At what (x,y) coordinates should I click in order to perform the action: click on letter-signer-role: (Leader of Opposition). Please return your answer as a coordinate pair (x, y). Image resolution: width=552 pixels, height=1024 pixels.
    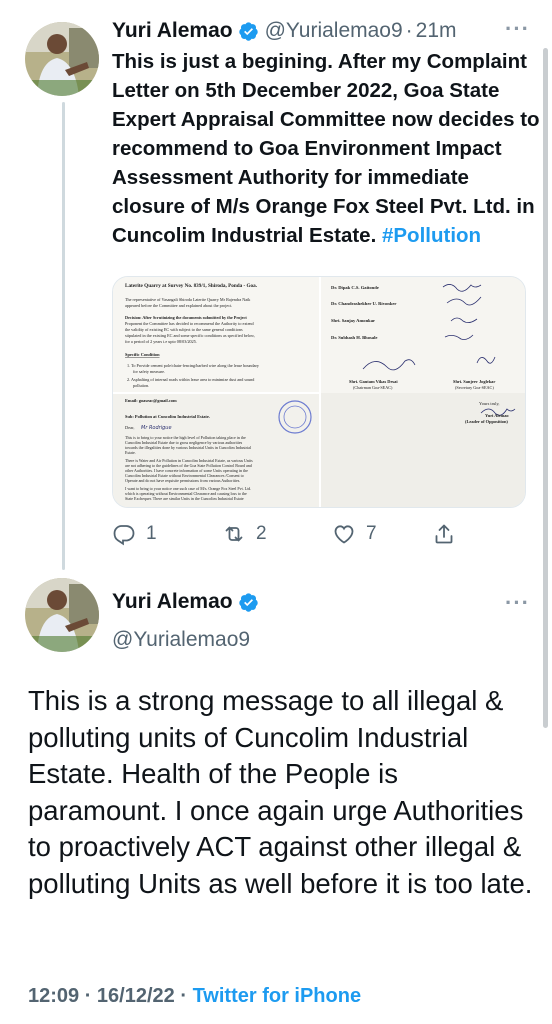
    Looking at the image, I should click on (486, 421).